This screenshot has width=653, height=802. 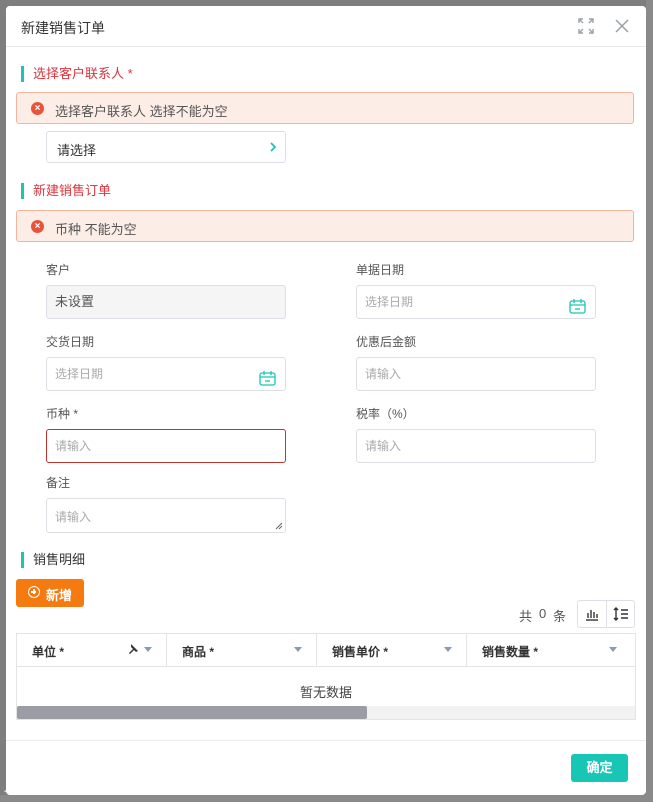 I want to click on detail-section-title-text: 销售明细, so click(x=59, y=559).